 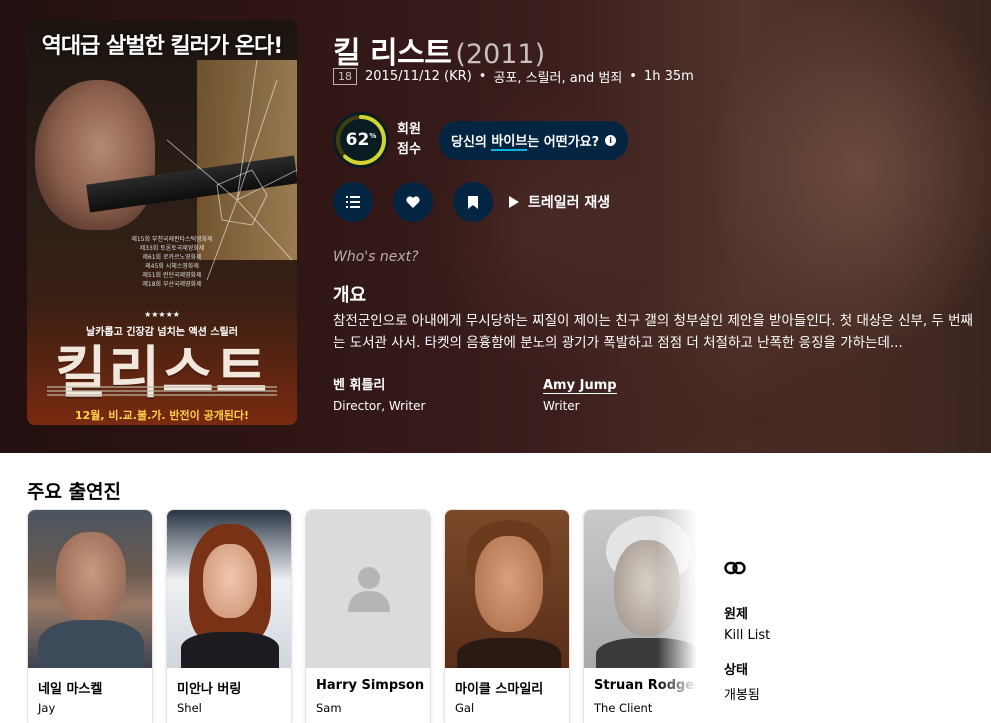 I want to click on cast-name: 네일 마스켈, so click(x=70, y=687).